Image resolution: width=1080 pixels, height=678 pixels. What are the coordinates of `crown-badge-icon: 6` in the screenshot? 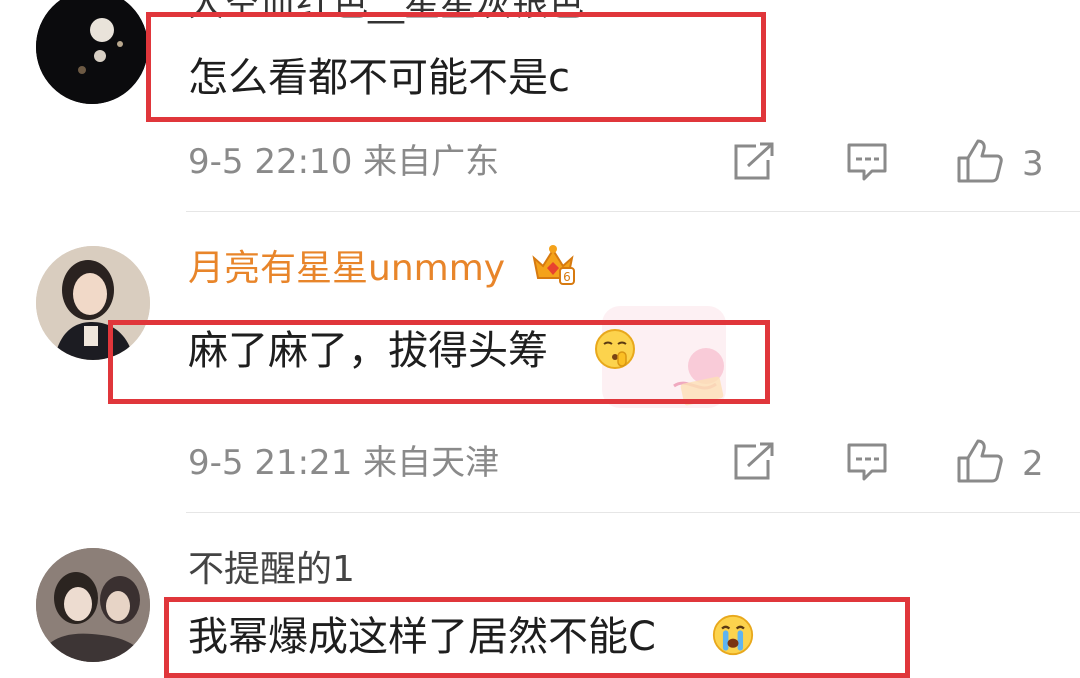 It's located at (553, 265).